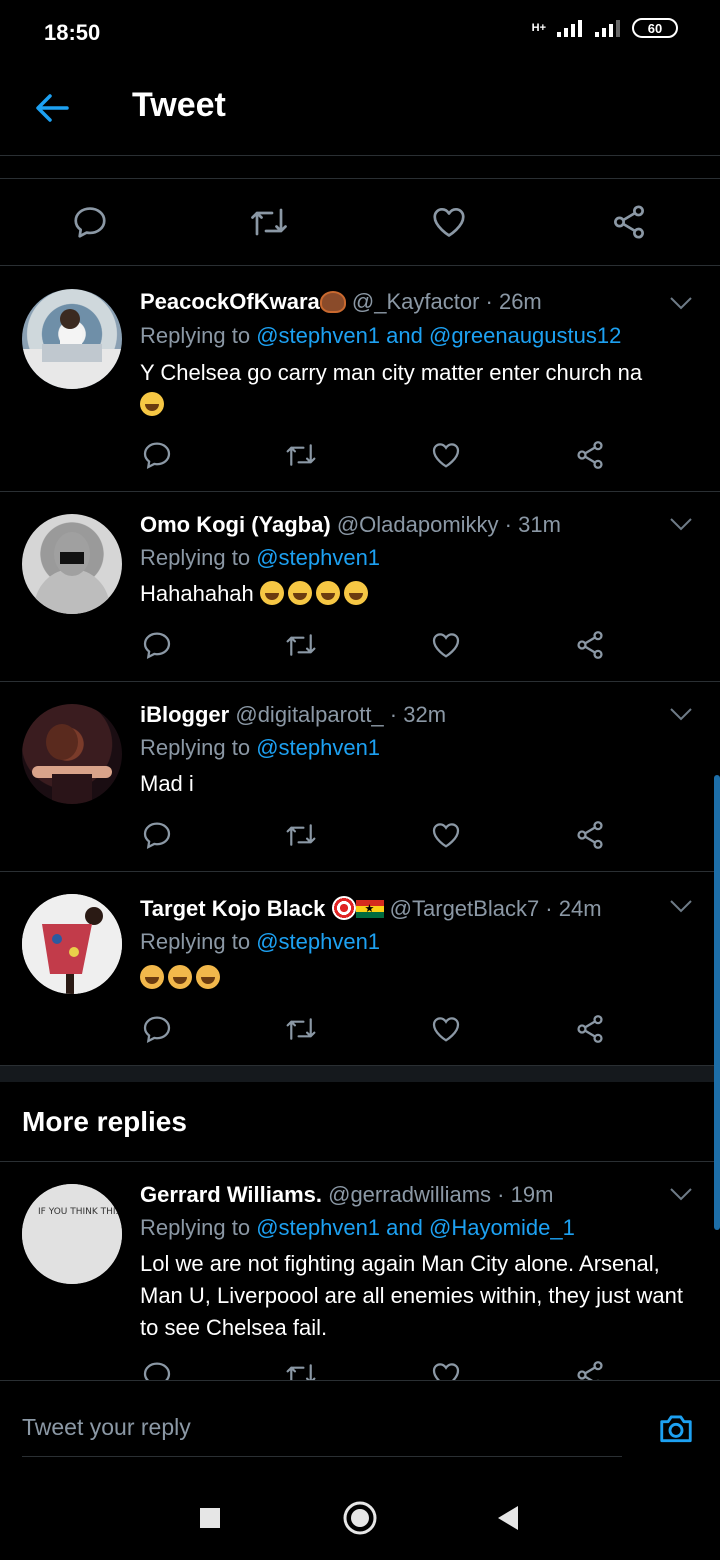 The image size is (720, 1560). I want to click on reply-input, so click(322, 1428).